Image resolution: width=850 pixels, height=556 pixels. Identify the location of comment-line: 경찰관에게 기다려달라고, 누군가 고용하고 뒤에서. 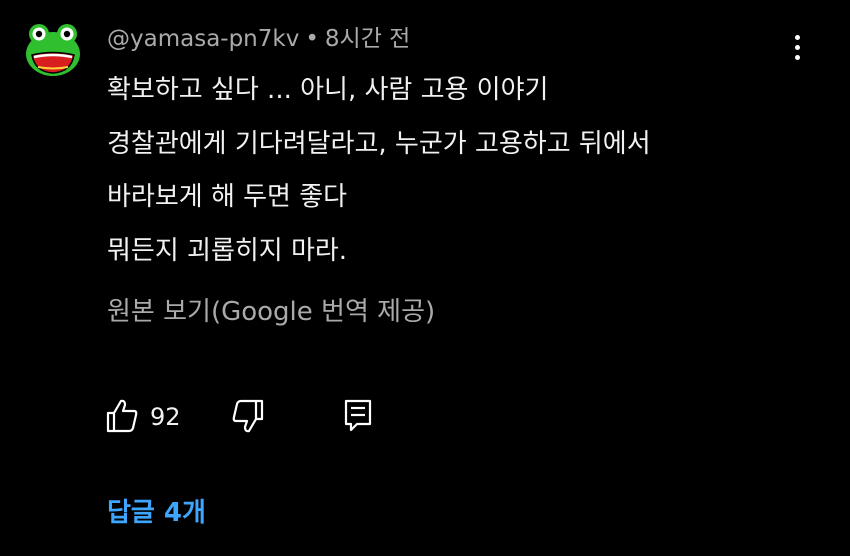
(379, 143).